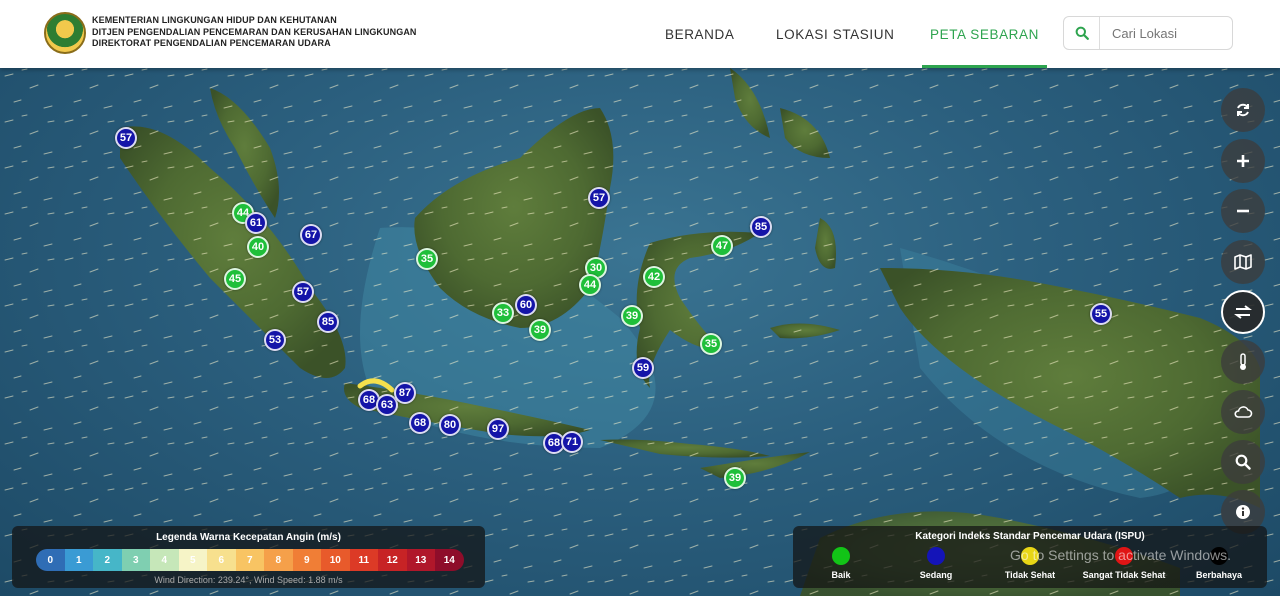  I want to click on station-marker: 97, so click(498, 429).